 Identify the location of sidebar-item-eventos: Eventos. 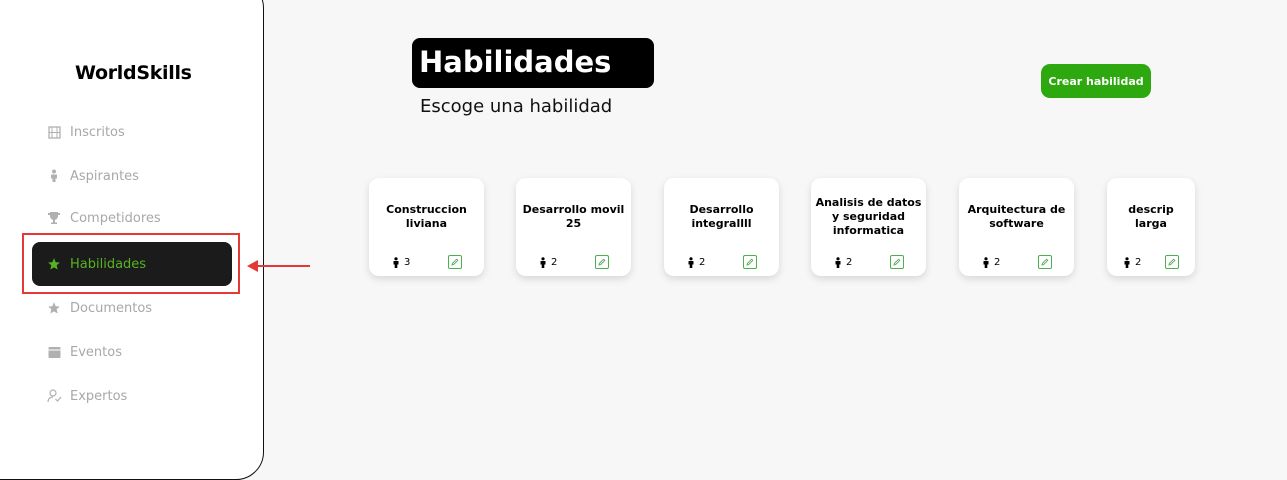
(132, 352).